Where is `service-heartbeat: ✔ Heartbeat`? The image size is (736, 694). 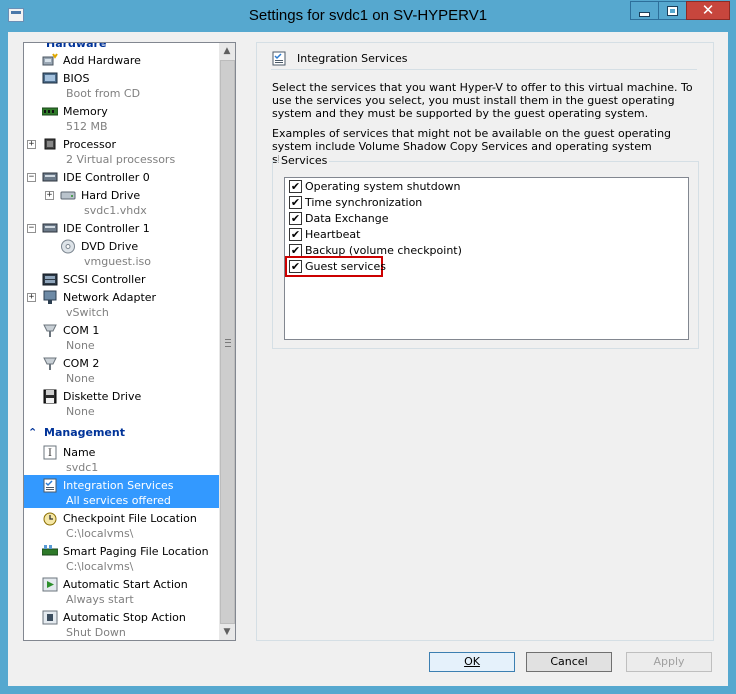
service-heartbeat: ✔ Heartbeat is located at coordinates (483, 235).